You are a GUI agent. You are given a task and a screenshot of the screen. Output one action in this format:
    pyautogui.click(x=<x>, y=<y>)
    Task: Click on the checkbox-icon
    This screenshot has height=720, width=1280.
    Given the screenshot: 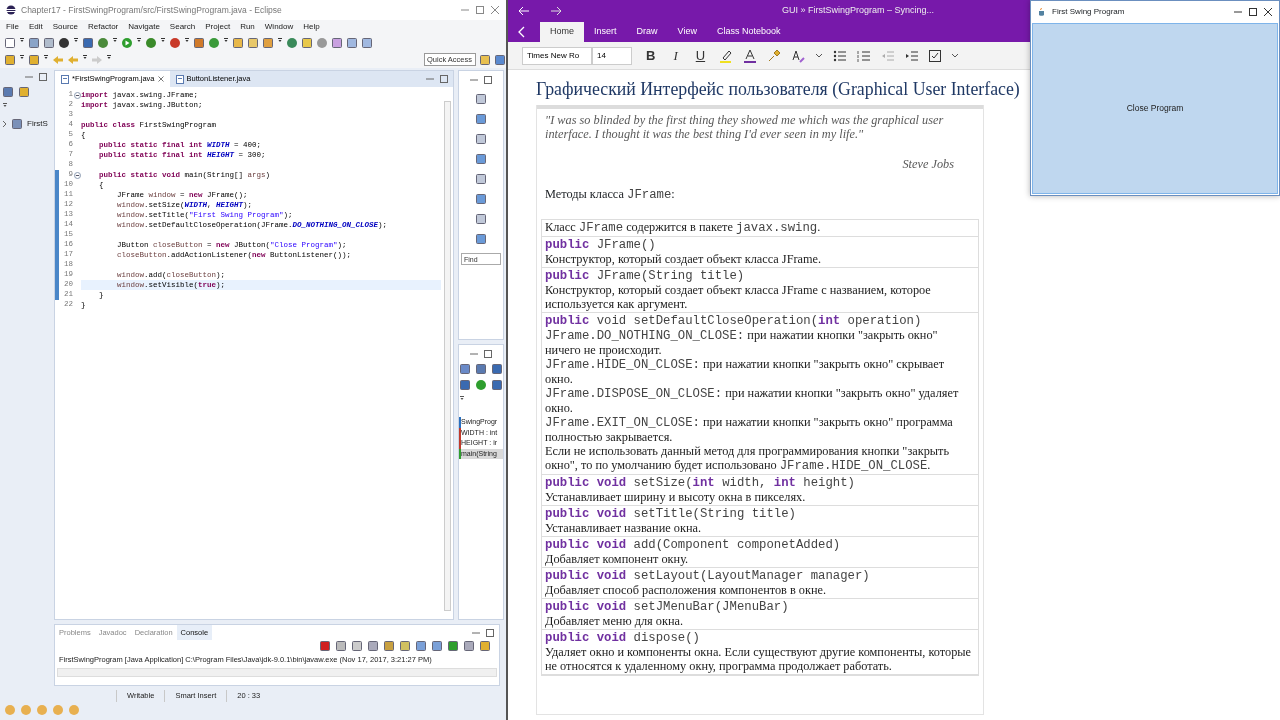 What is the action you would take?
    pyautogui.click(x=935, y=55)
    